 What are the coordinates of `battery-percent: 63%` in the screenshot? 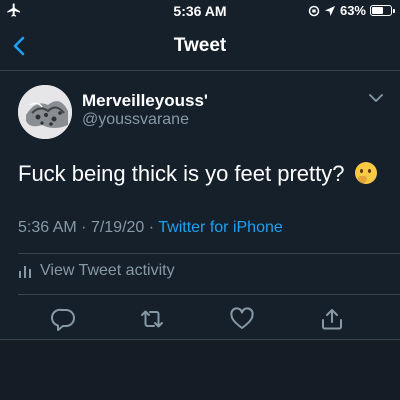 It's located at (352, 10).